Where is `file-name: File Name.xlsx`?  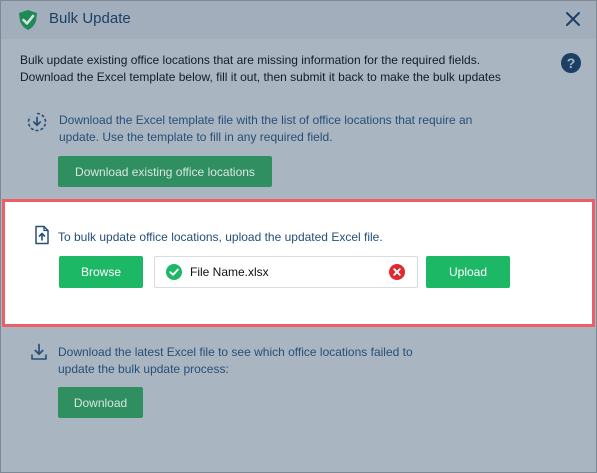 file-name: File Name.xlsx is located at coordinates (229, 272).